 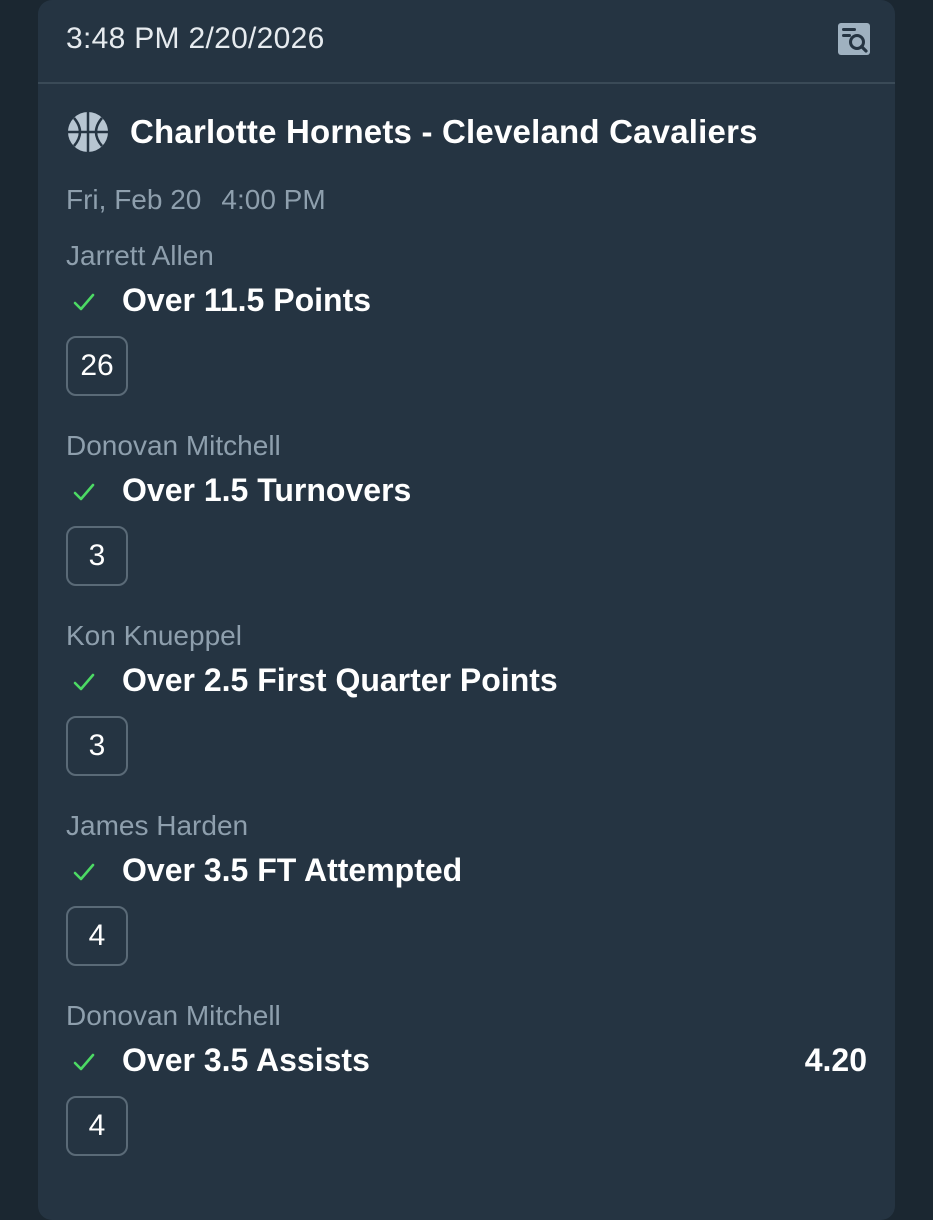 I want to click on event-datetime: Fri, Feb 20 4:00 PM, so click(x=196, y=200).